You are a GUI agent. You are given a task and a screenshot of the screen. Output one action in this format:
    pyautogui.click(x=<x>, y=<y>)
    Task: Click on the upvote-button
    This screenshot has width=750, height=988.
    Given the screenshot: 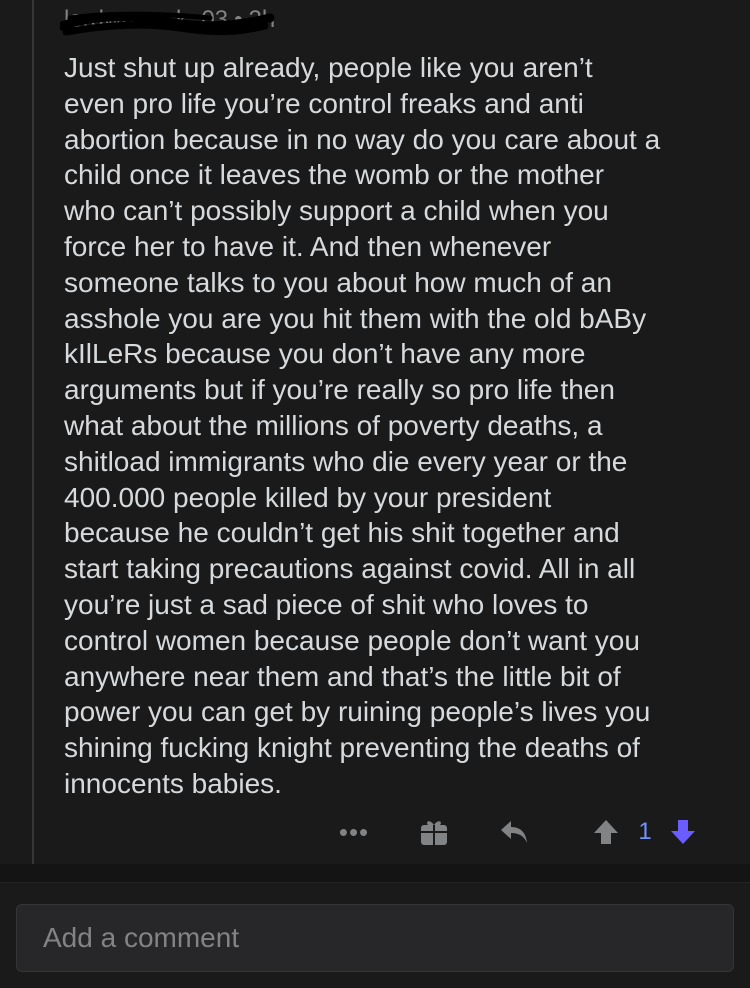 What is the action you would take?
    pyautogui.click(x=606, y=832)
    